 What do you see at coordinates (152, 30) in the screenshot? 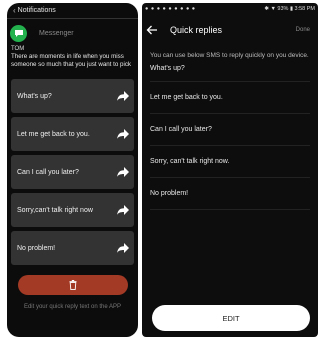
I see `back-arrow-icon` at bounding box center [152, 30].